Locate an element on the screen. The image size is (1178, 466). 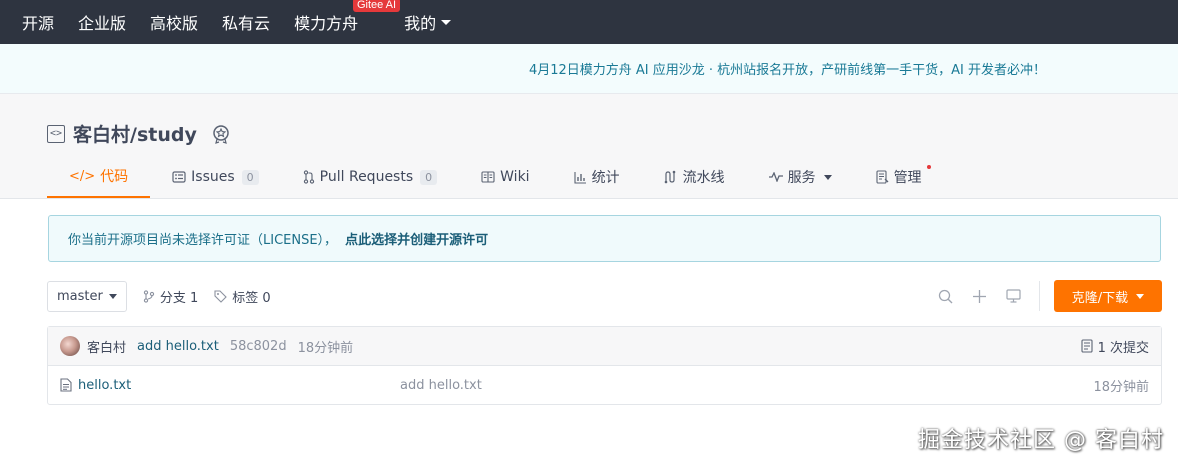
commit-time: 18分钟前 is located at coordinates (325, 348).